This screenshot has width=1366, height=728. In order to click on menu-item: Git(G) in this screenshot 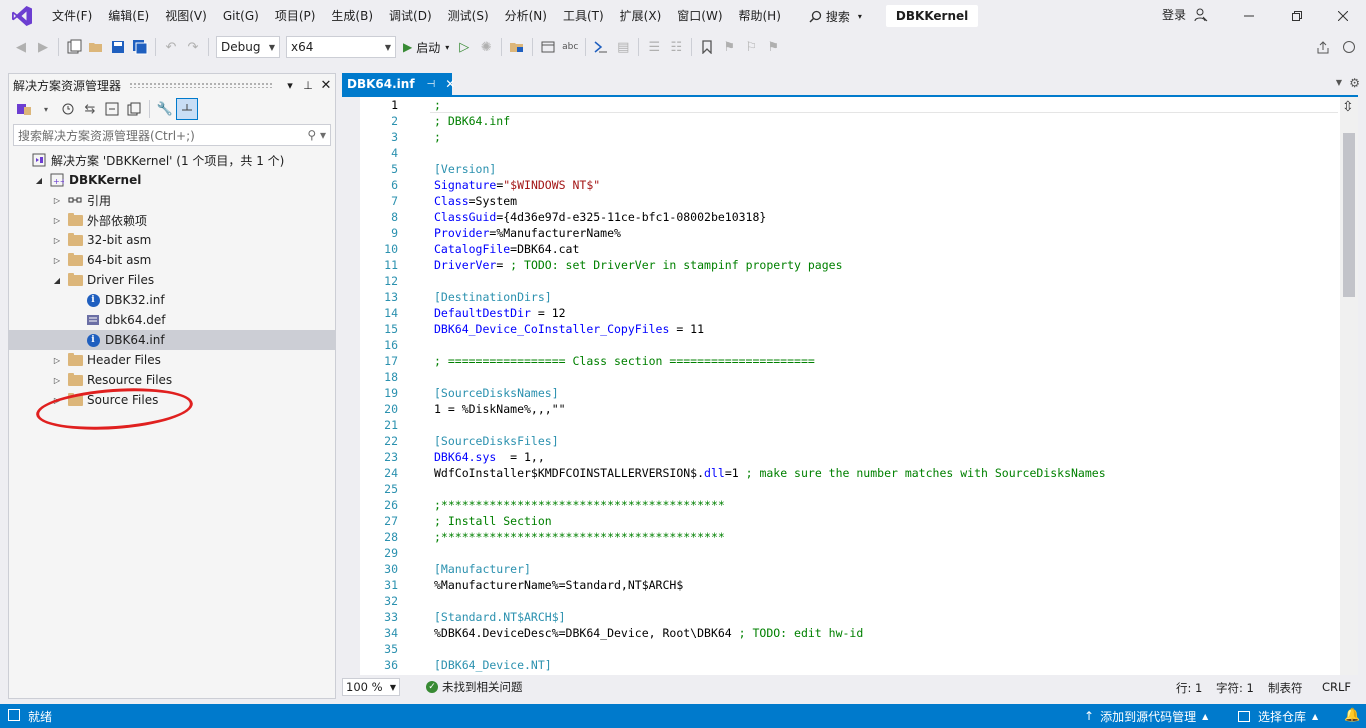, I will do `click(241, 16)`.